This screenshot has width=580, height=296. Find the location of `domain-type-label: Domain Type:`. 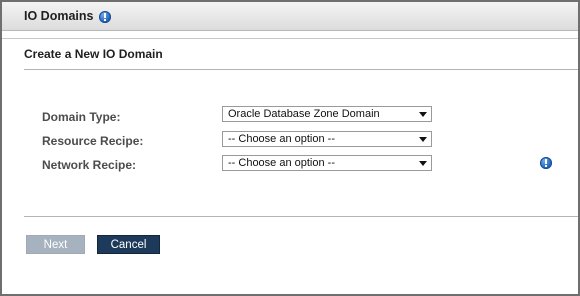

domain-type-label: Domain Type: is located at coordinates (81, 117).